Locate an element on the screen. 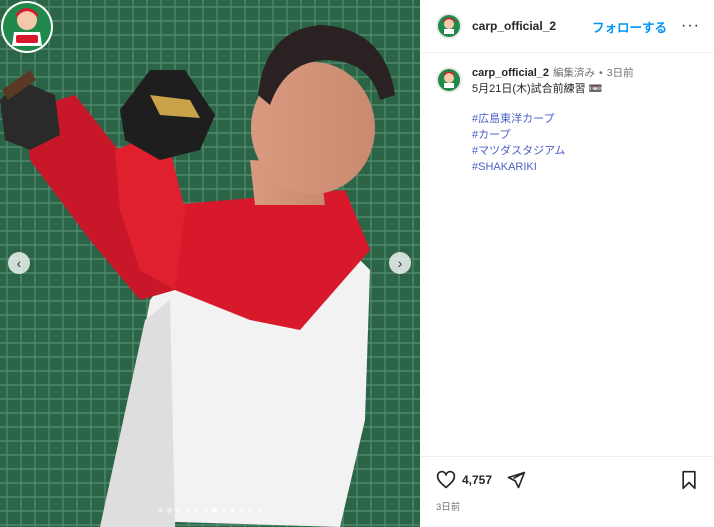 Image resolution: width=714 pixels, height=527 pixels. action-bar: 4,757 3日前 is located at coordinates (567, 484).